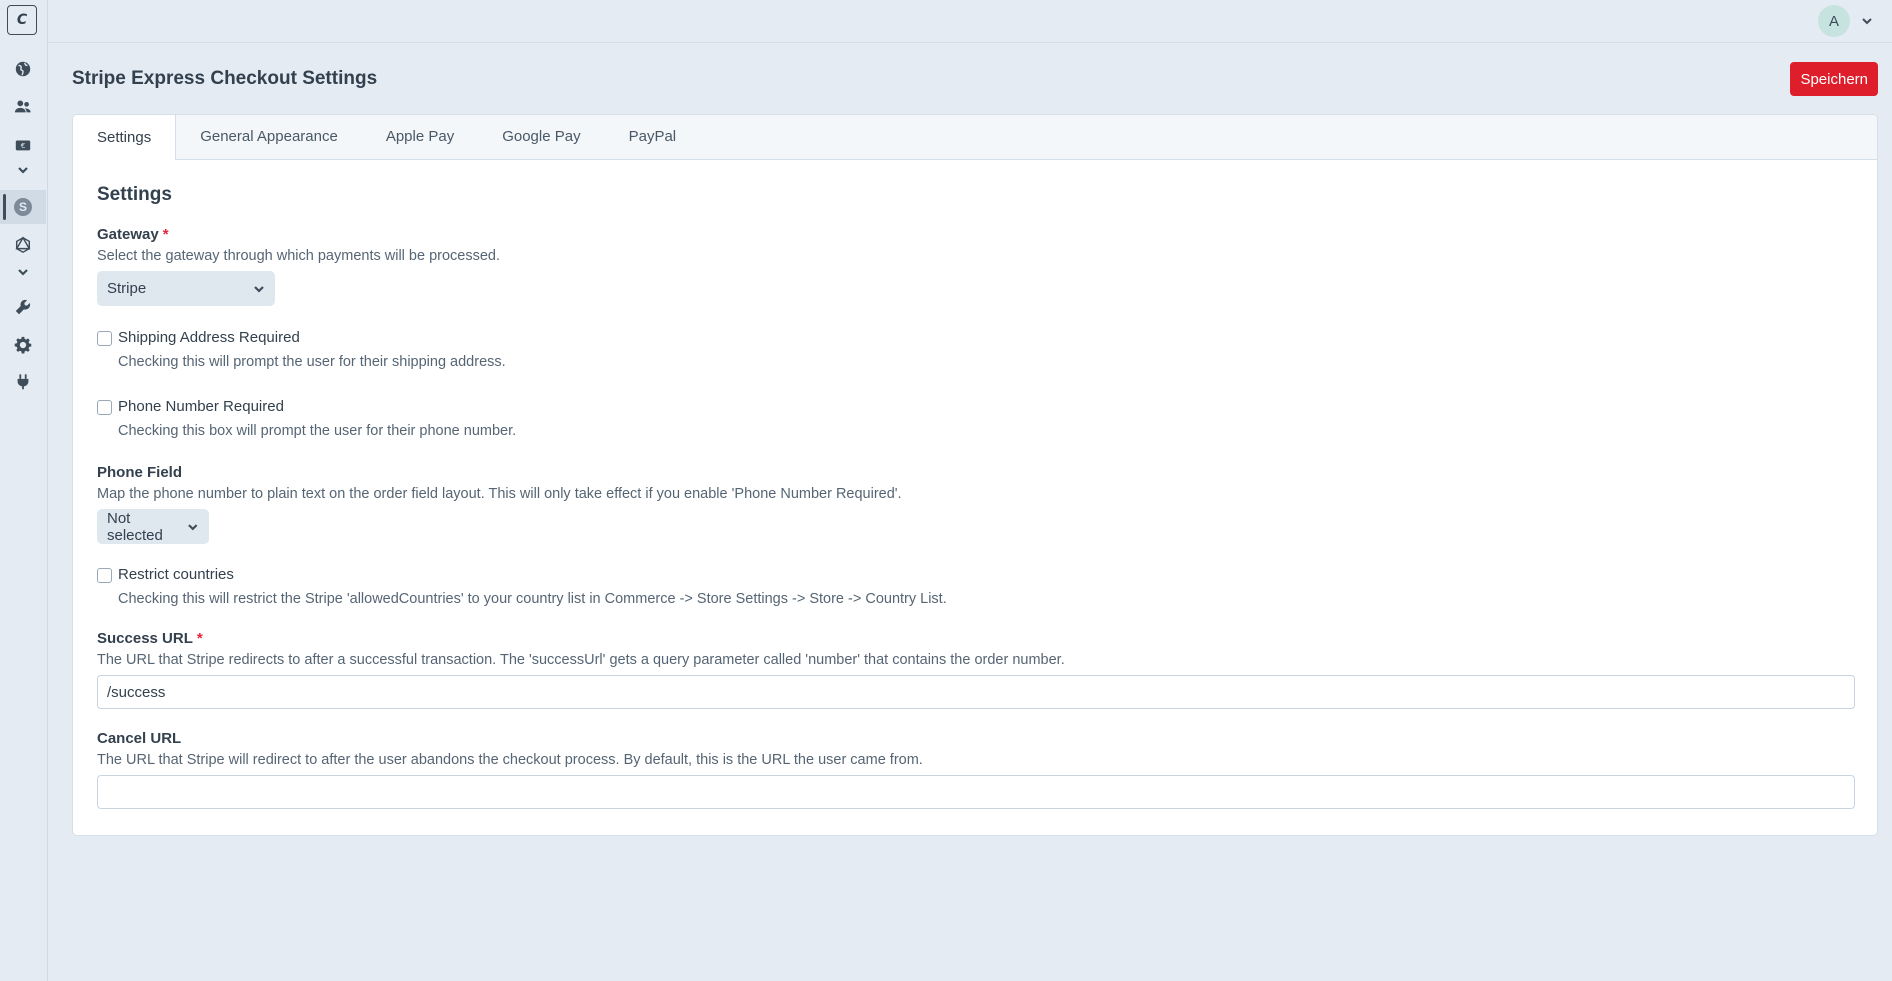 The image size is (1892, 981). I want to click on phone-field-select: Not selected, so click(153, 526).